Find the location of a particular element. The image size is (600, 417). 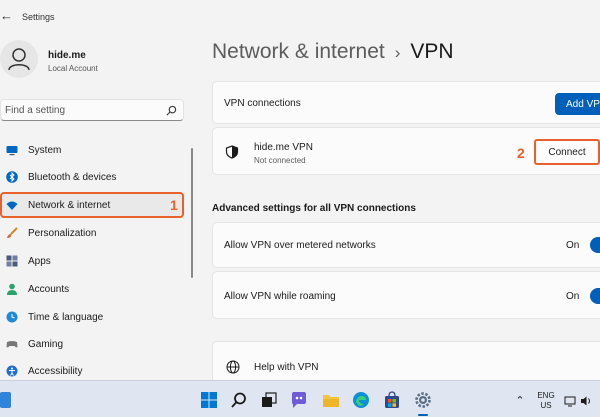

user-name: hide.me is located at coordinates (67, 55).